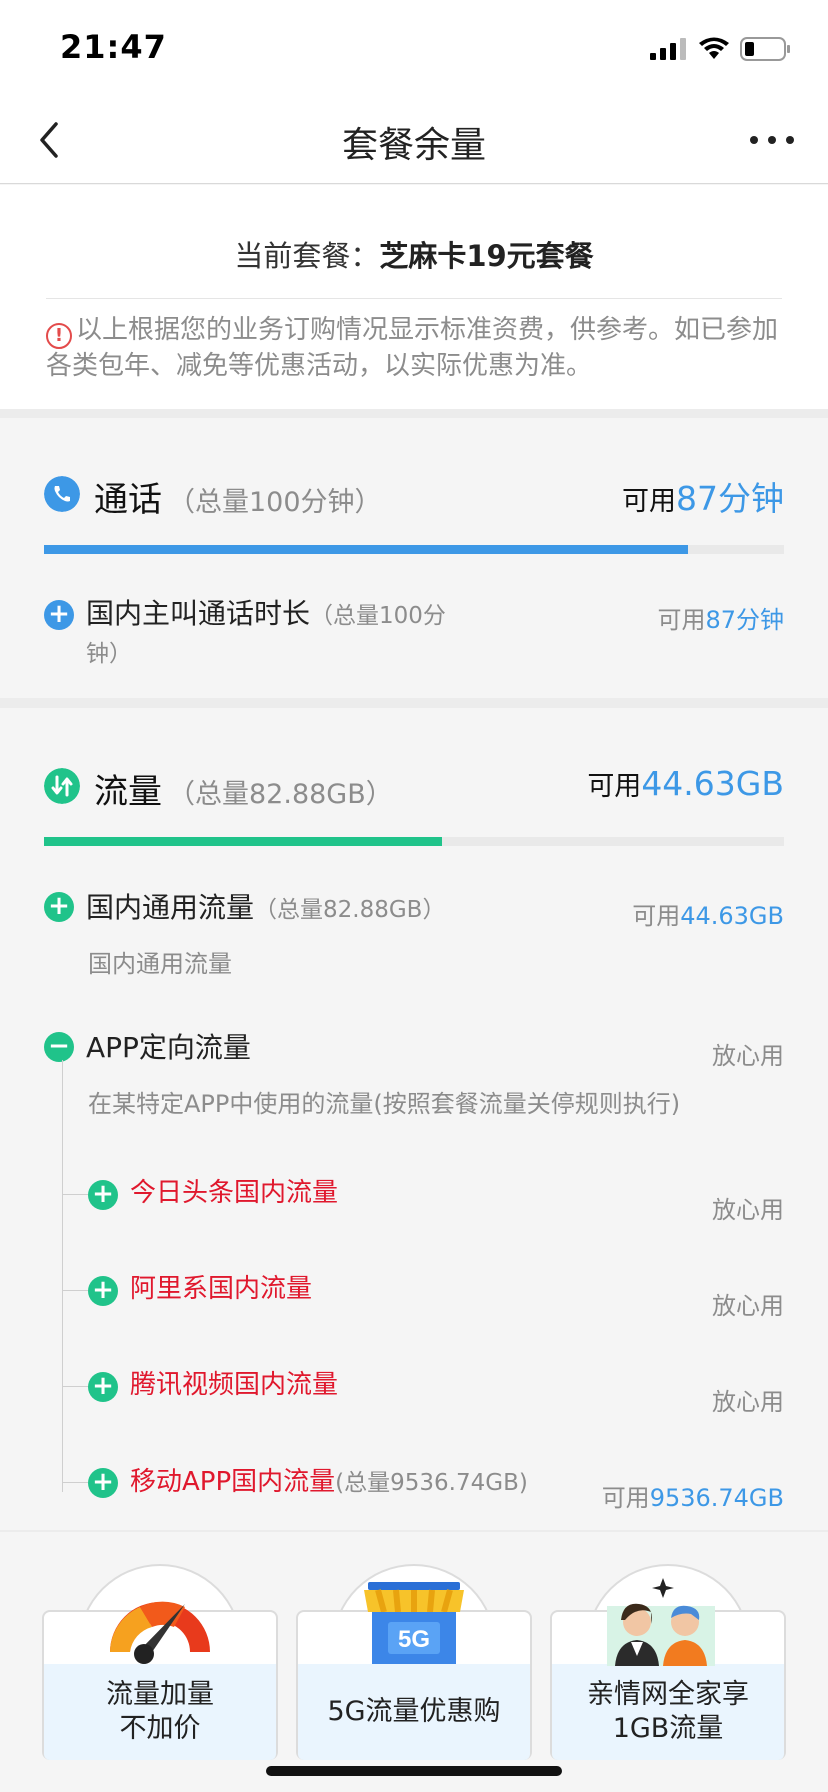 This screenshot has height=1792, width=828. What do you see at coordinates (59, 1047) in the screenshot?
I see `collapse-minus-icon: −` at bounding box center [59, 1047].